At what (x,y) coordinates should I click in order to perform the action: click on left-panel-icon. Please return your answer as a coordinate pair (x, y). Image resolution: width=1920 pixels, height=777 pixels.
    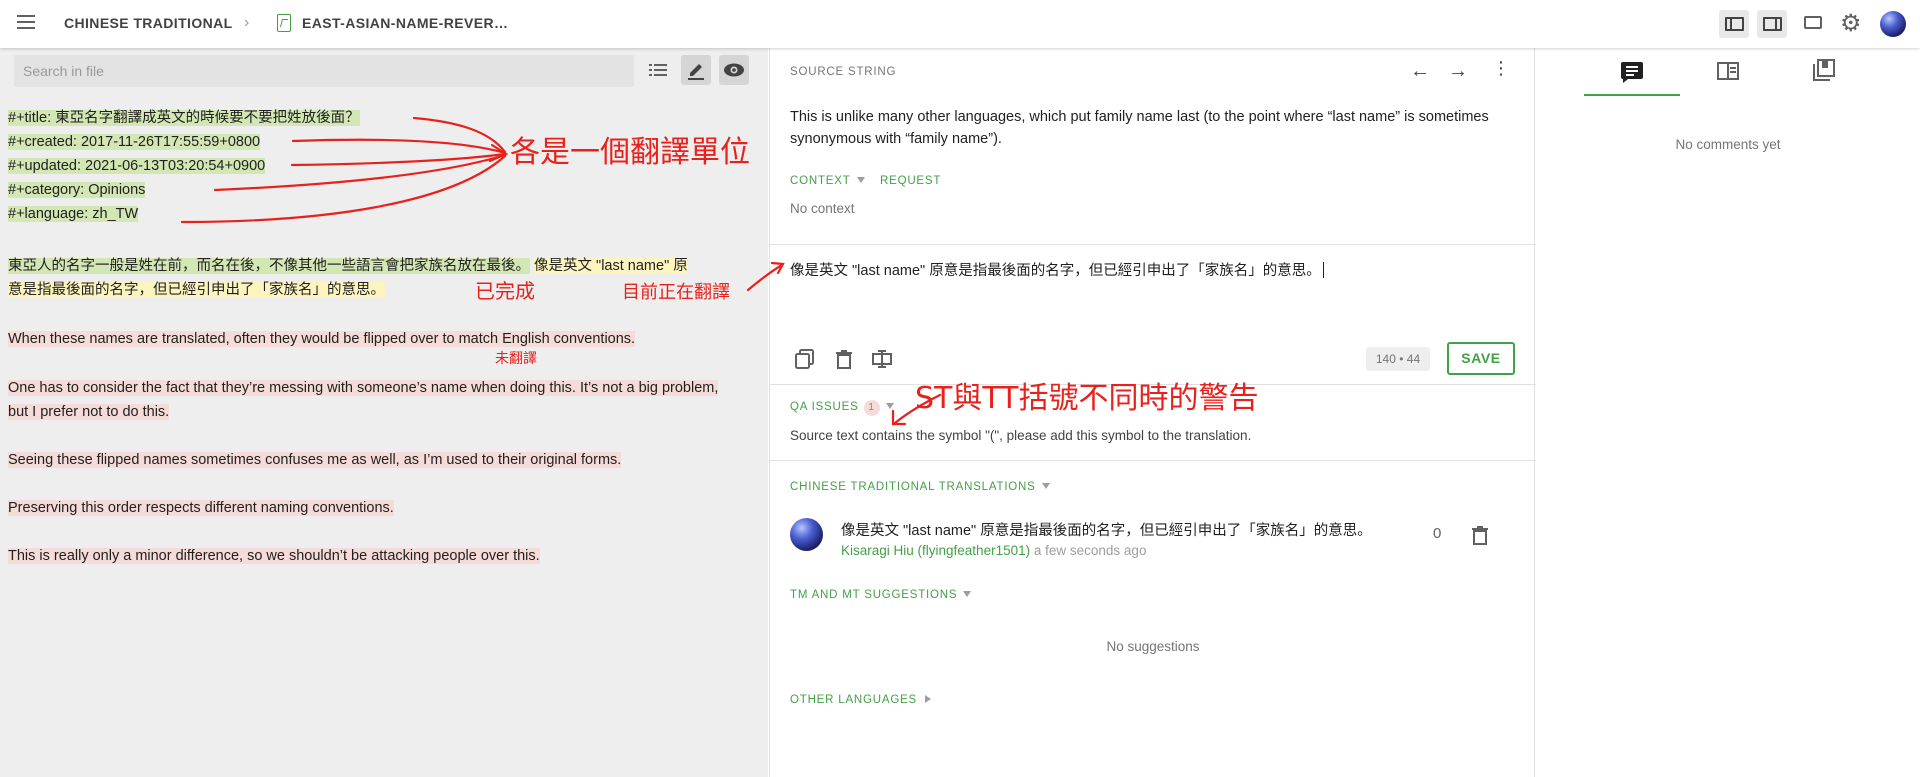
    Looking at the image, I should click on (1734, 24).